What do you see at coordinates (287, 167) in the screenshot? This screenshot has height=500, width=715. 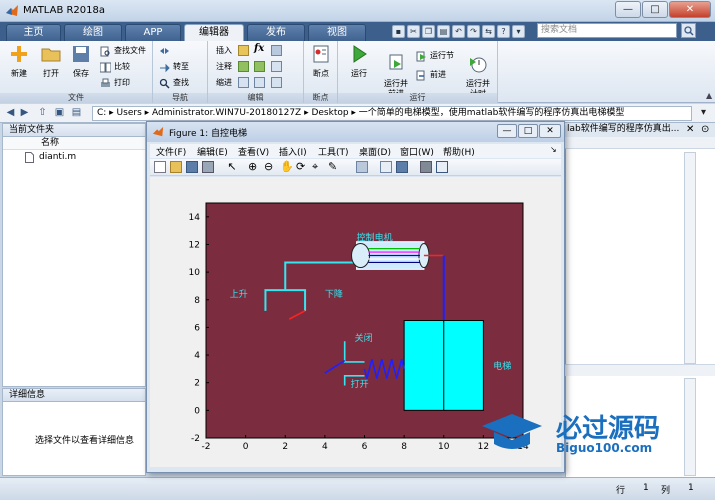 I see `pan-hand-icon: ✋` at bounding box center [287, 167].